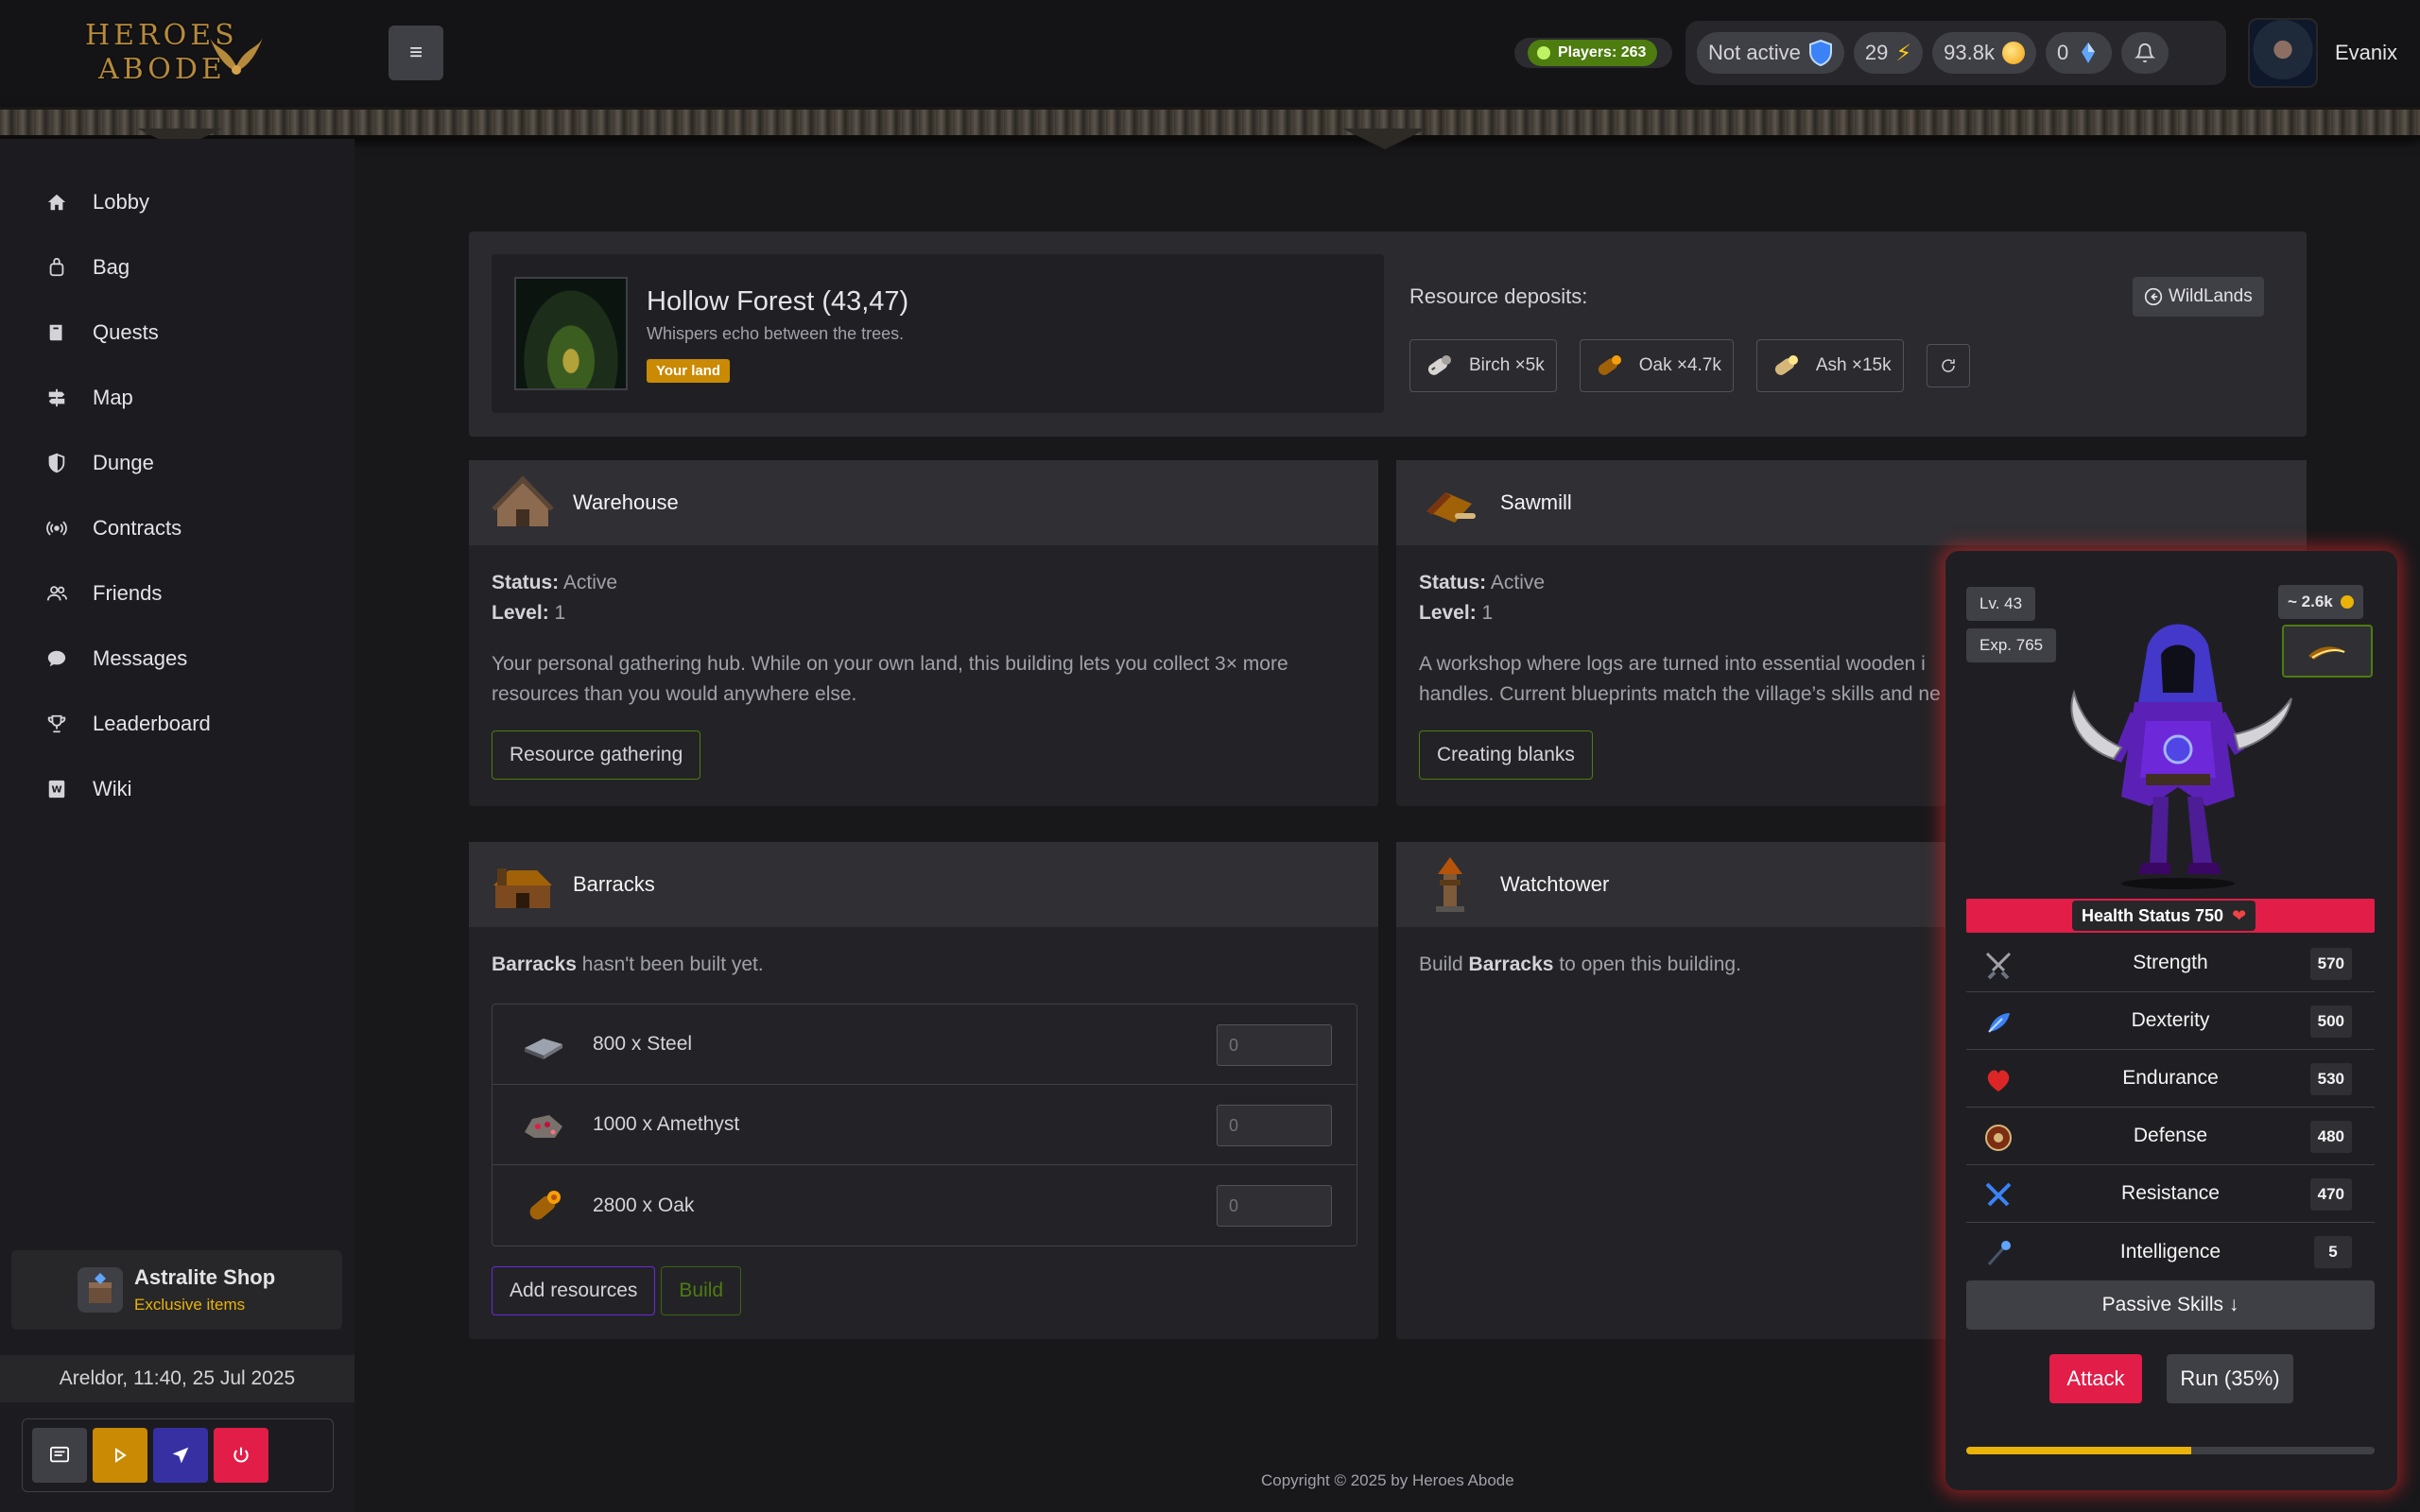 This screenshot has height=1512, width=2420. Describe the element at coordinates (120, 1455) in the screenshot. I see `play-button` at that location.